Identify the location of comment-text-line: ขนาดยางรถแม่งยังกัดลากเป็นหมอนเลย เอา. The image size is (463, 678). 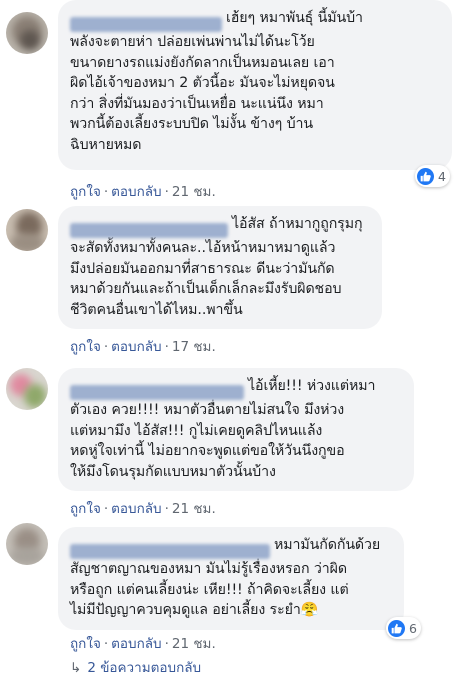
(202, 62).